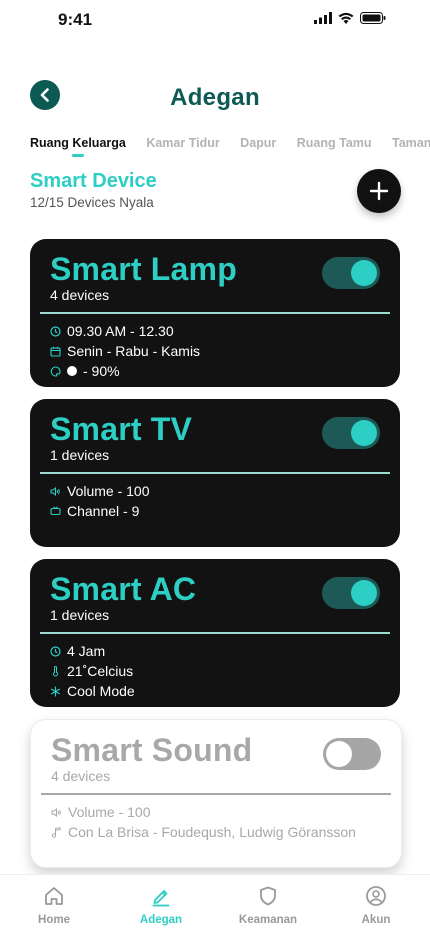  Describe the element at coordinates (346, 18) in the screenshot. I see `wifi-icon` at that location.